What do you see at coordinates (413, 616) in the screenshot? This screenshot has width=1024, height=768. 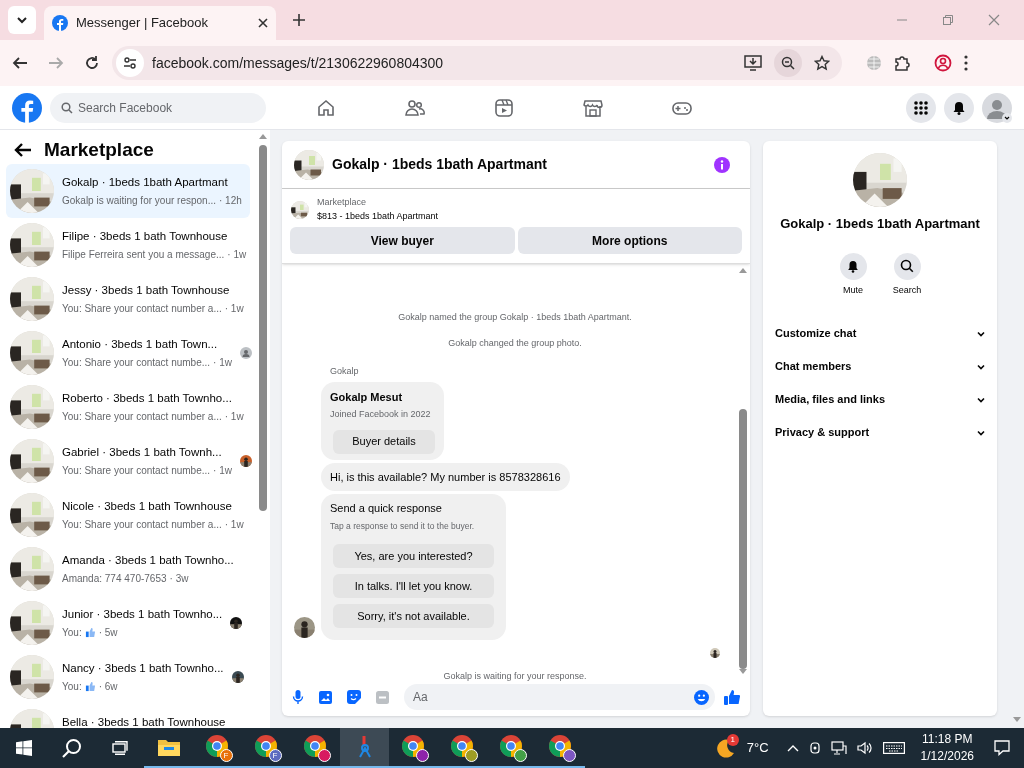 I see `quick-reply-button: Sorry, it's not available.` at bounding box center [413, 616].